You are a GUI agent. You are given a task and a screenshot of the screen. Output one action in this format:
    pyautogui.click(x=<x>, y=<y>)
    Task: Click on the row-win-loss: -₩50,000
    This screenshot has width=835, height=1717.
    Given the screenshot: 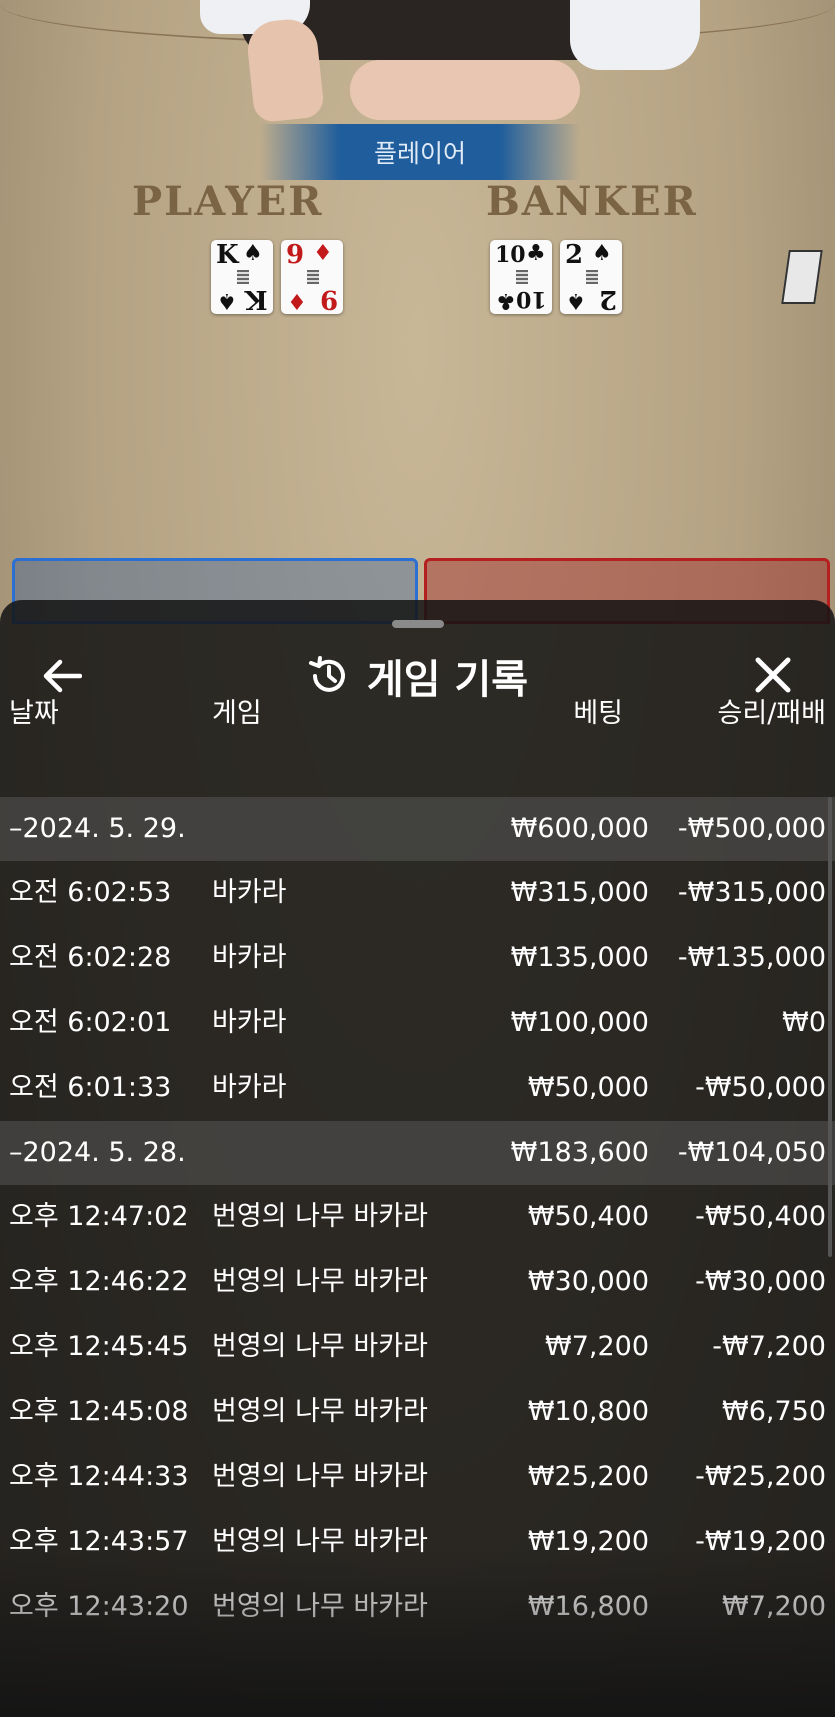 What is the action you would take?
    pyautogui.click(x=760, y=1087)
    